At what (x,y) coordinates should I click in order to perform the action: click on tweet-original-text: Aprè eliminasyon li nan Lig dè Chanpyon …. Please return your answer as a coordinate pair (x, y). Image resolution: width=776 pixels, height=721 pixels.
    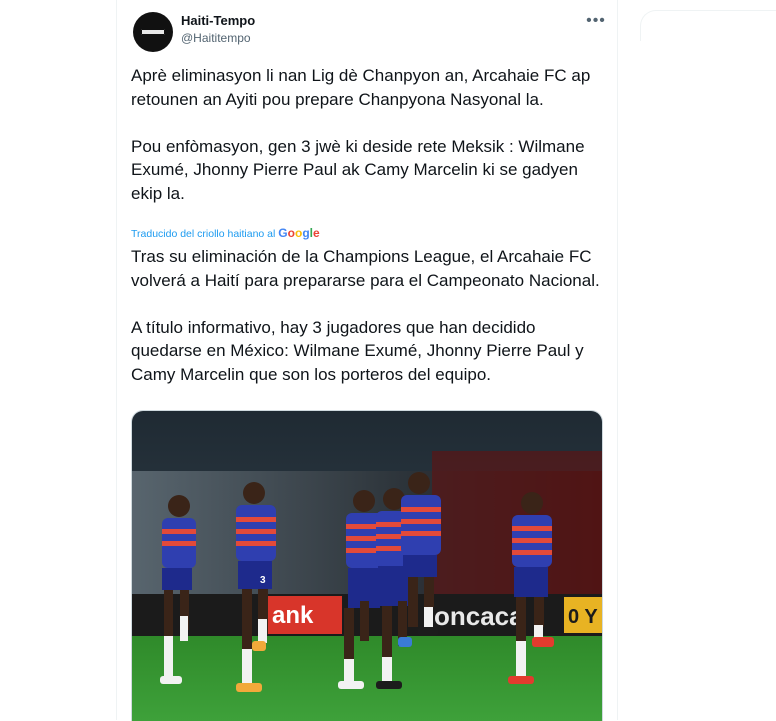
    Looking at the image, I should click on (361, 134).